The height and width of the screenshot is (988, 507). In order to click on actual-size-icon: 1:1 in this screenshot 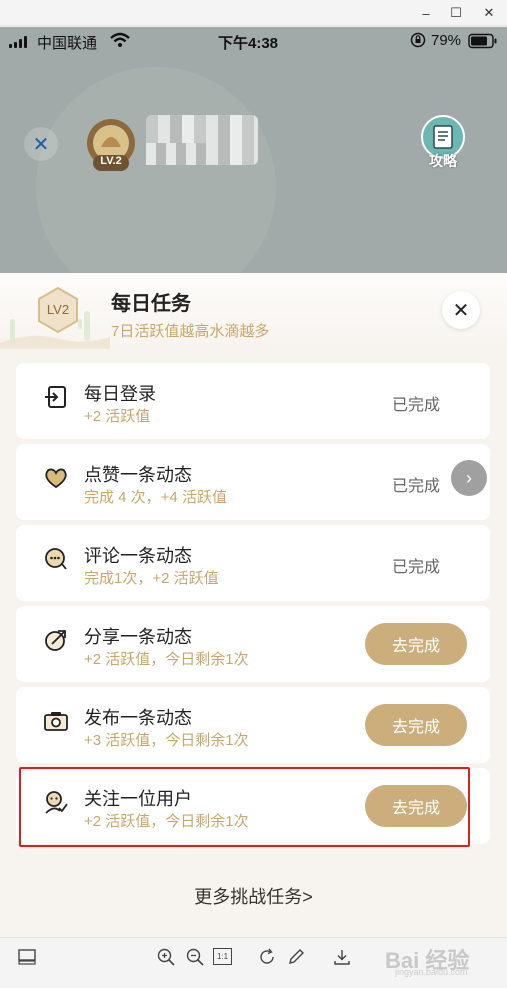, I will do `click(222, 956)`.